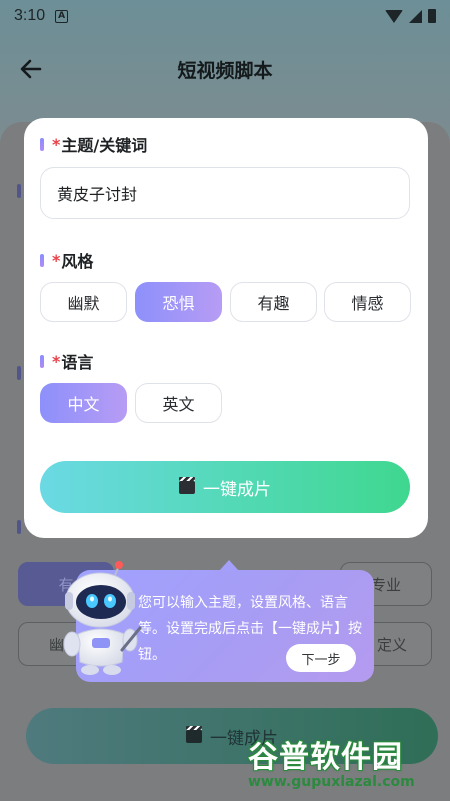 The image size is (450, 801). What do you see at coordinates (77, 261) in the screenshot?
I see `style-label-text: 风格` at bounding box center [77, 261].